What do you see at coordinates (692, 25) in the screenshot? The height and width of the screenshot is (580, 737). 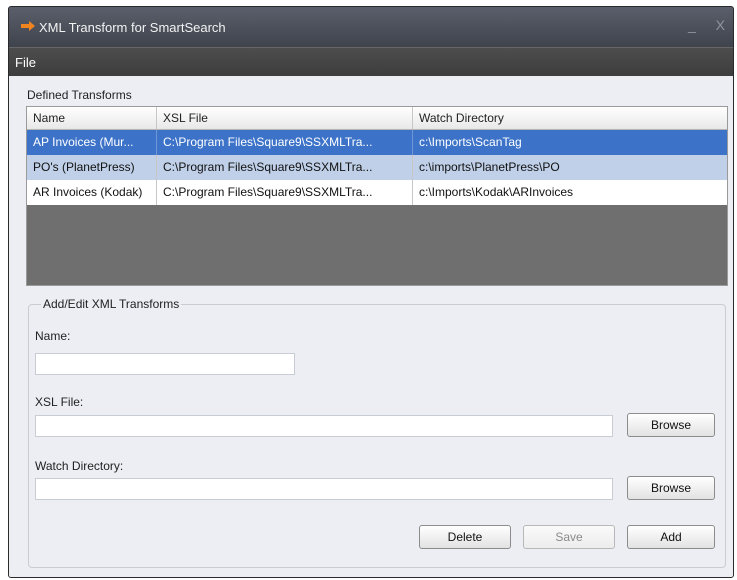 I see `minimize-button: _` at bounding box center [692, 25].